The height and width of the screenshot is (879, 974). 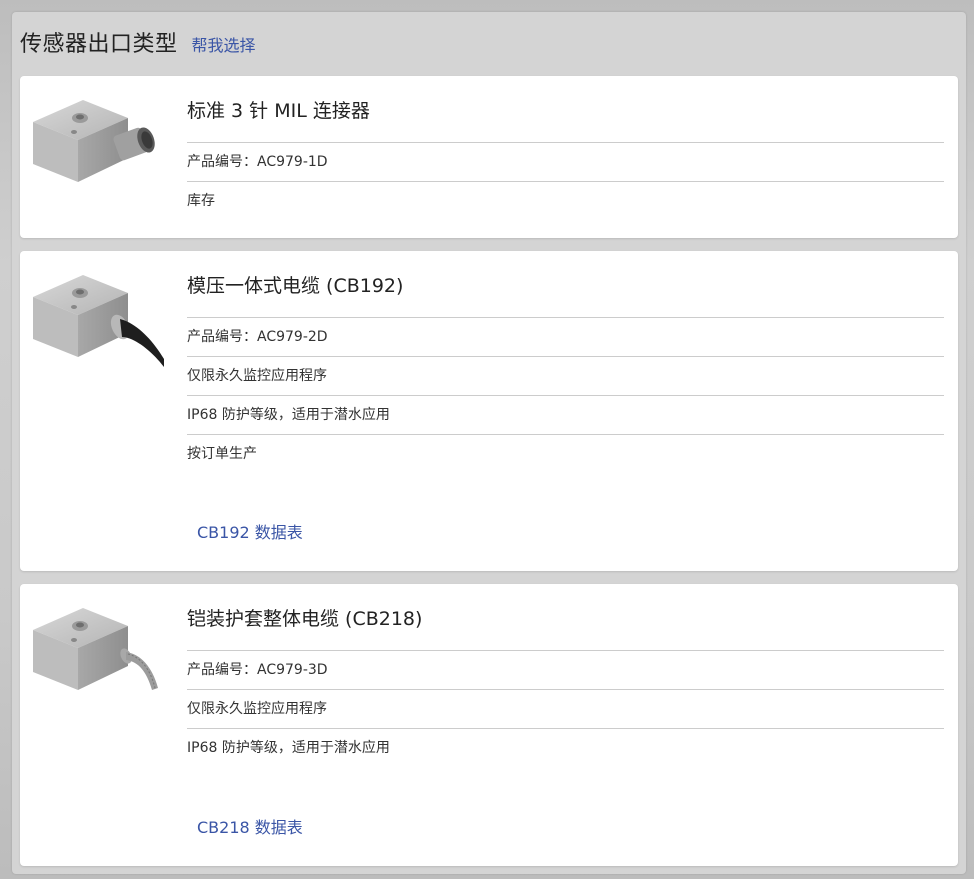 What do you see at coordinates (224, 44) in the screenshot?
I see `help-me-choose-link: 帮我选择` at bounding box center [224, 44].